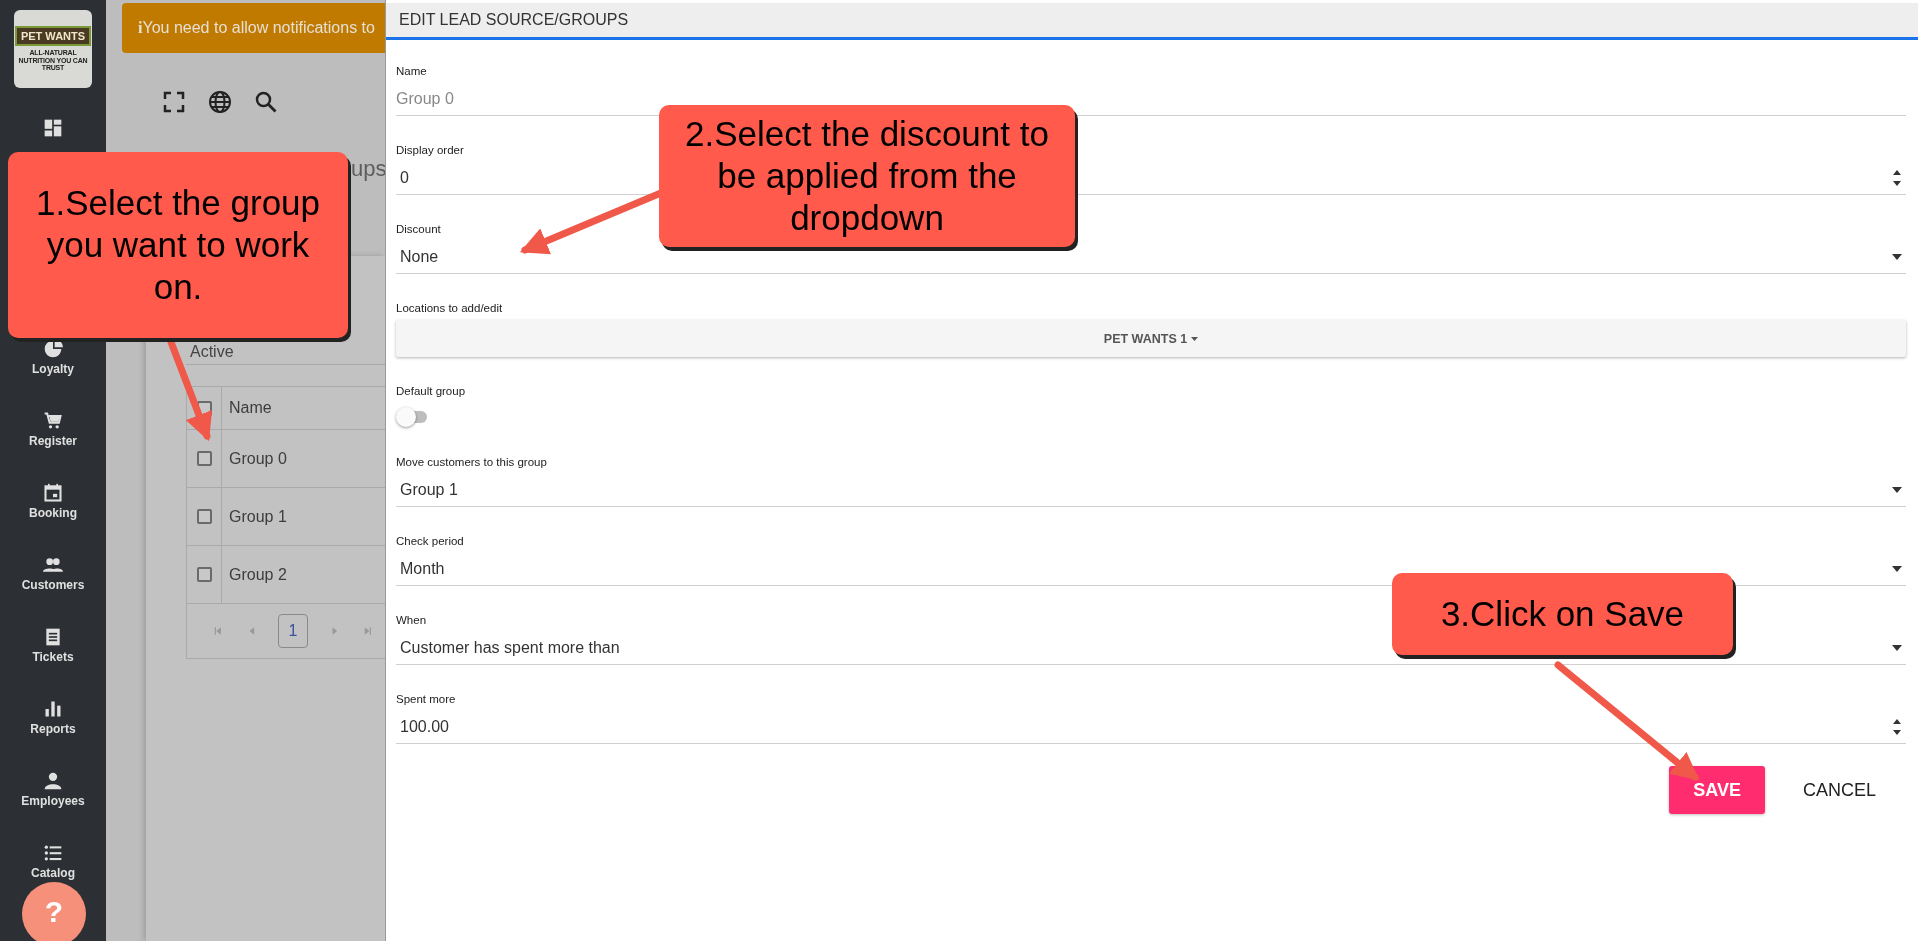 The width and height of the screenshot is (1918, 941). I want to click on sidebar-item: Reports, so click(53, 717).